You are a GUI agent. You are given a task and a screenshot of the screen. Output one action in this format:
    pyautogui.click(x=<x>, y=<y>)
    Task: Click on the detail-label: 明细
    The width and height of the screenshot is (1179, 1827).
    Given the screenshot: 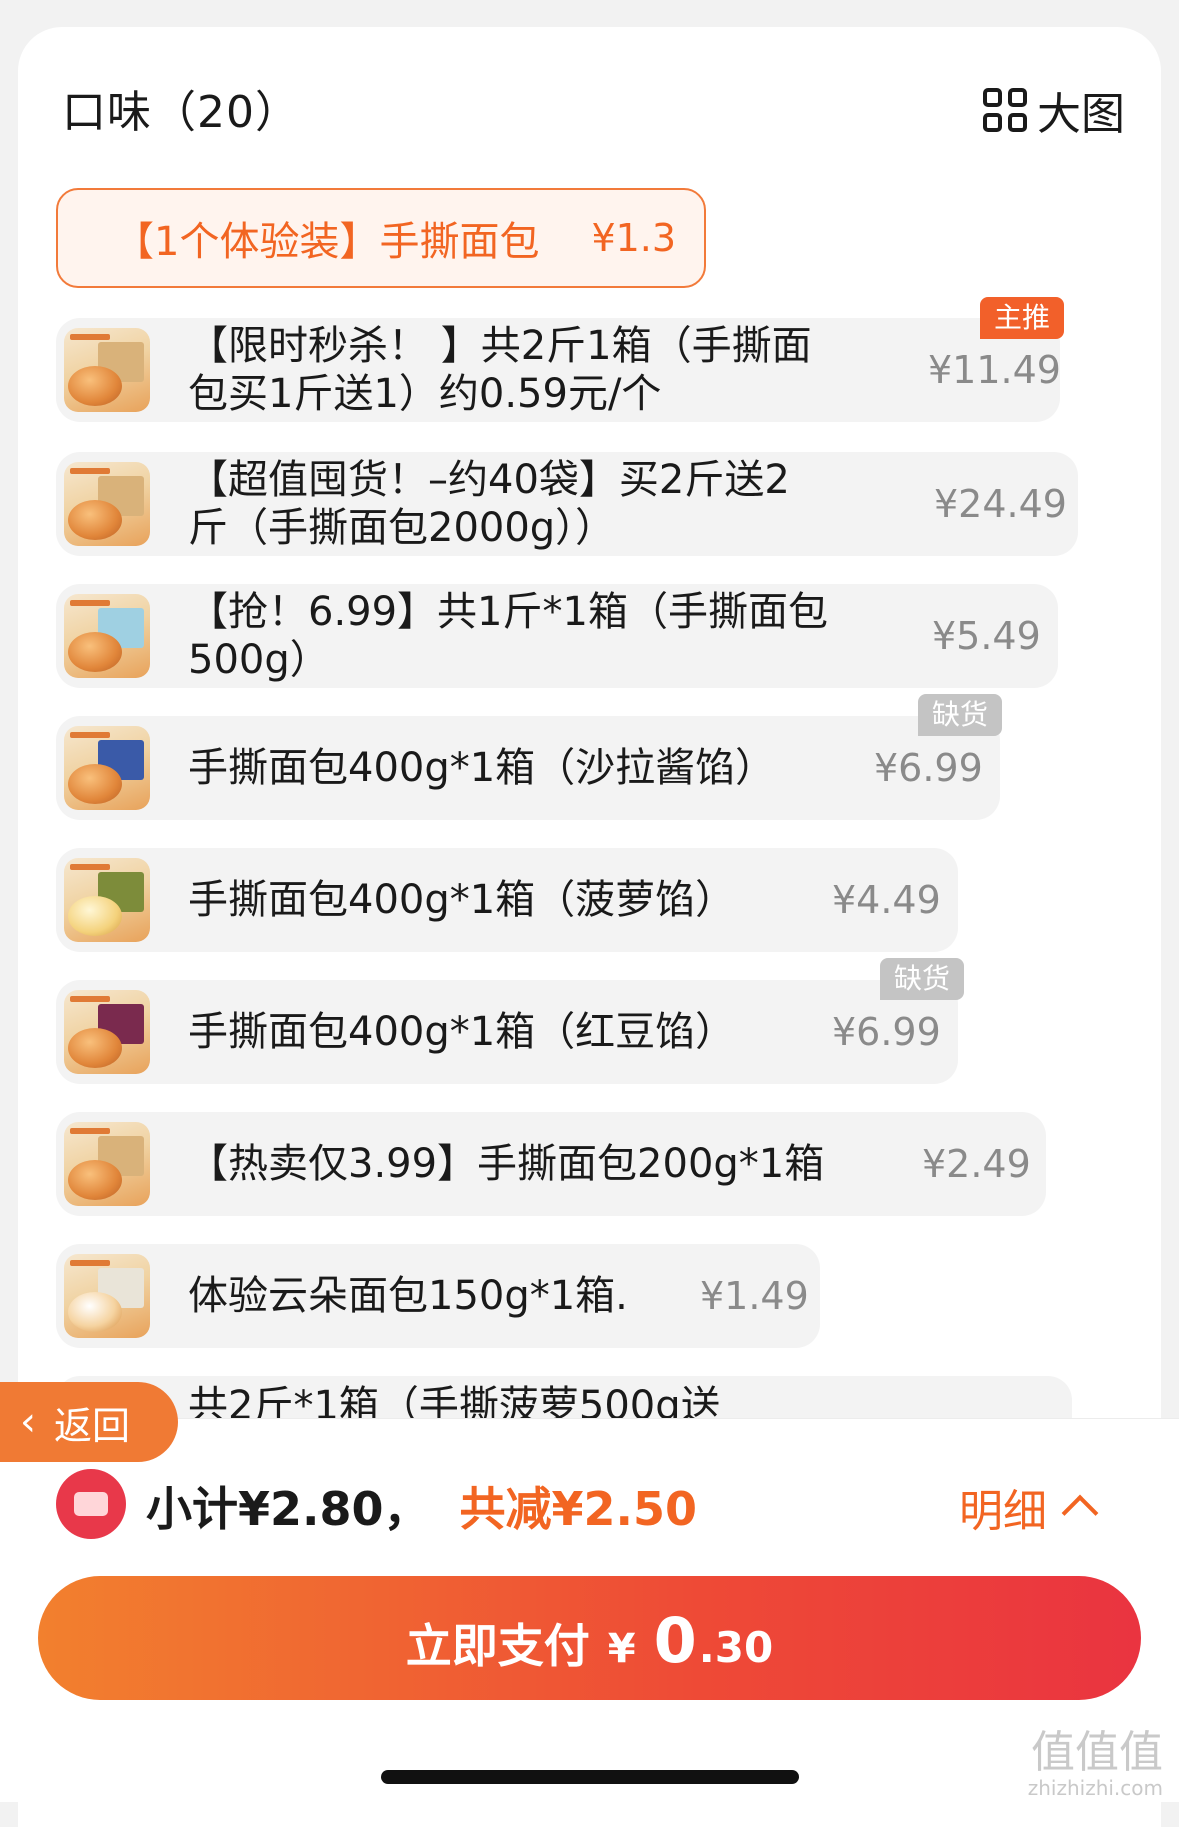 What is the action you would take?
    pyautogui.click(x=1003, y=1511)
    